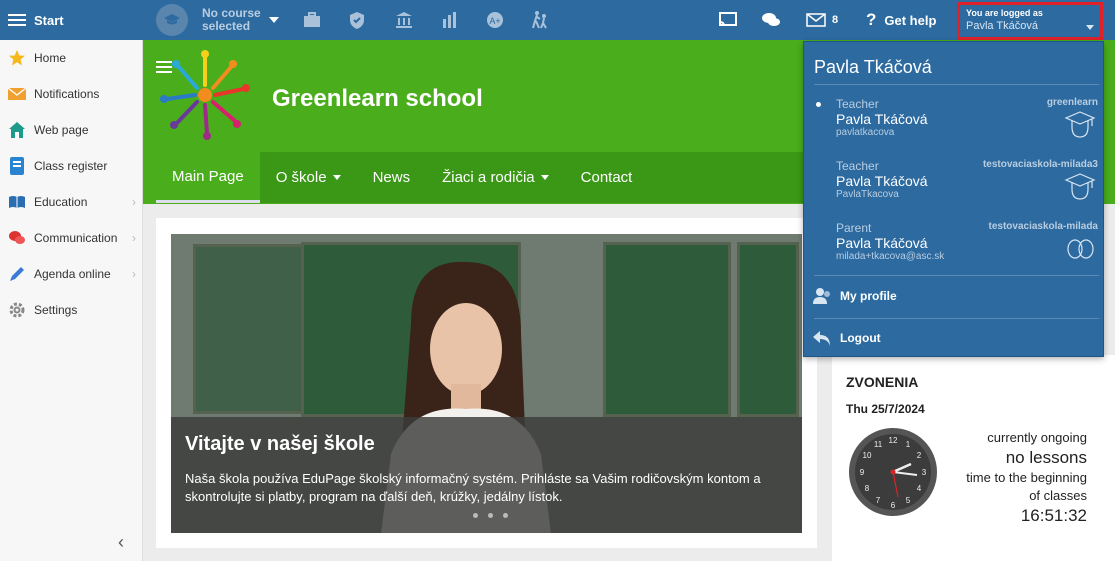 This screenshot has height=561, width=1115. I want to click on nav-label: Main Page, so click(208, 176).